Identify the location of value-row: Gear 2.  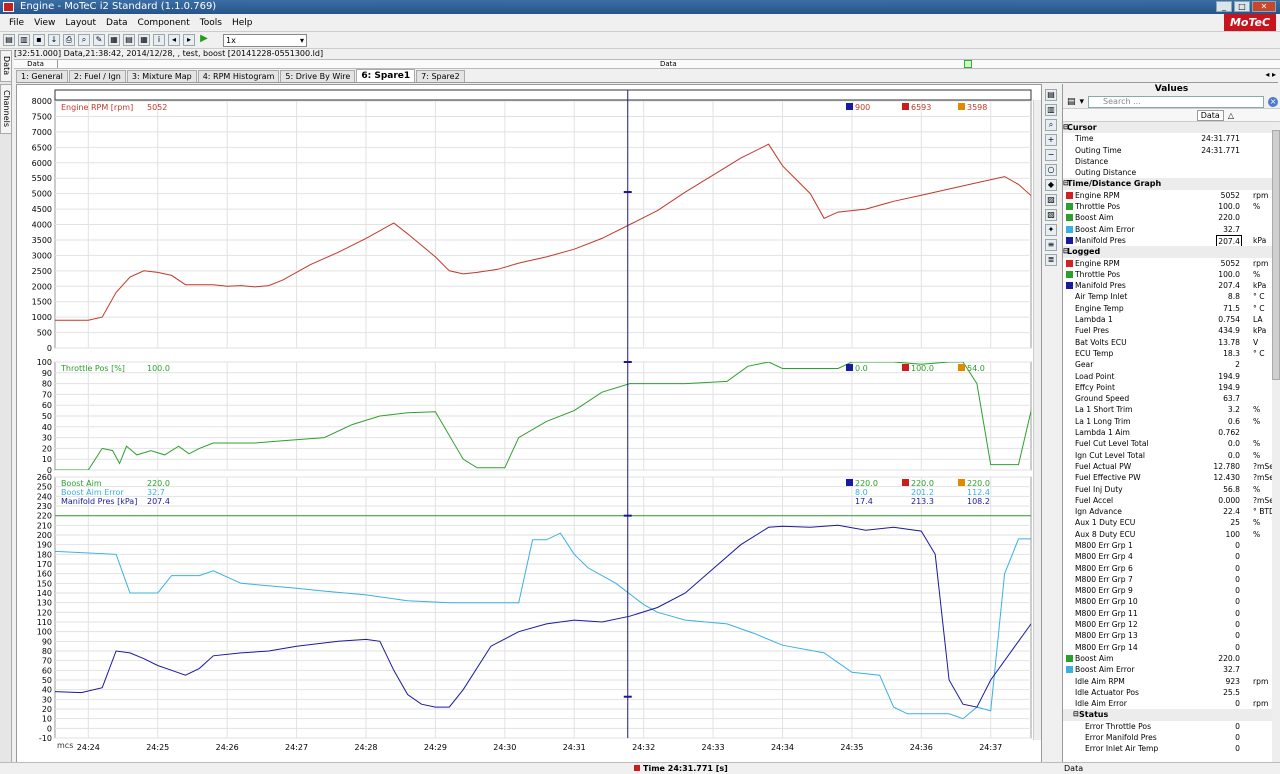
(1171, 364).